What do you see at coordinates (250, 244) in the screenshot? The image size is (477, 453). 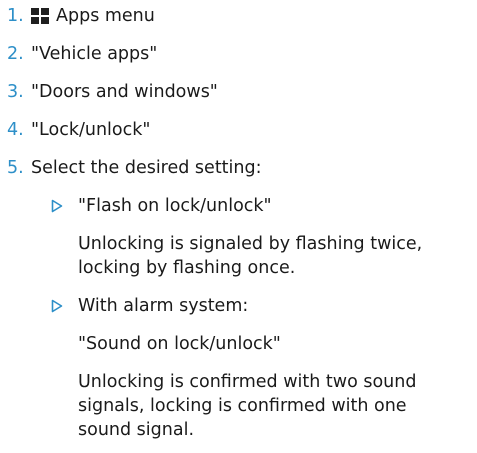 I see `option-description: Unlocking is signaled by flashing twice,` at bounding box center [250, 244].